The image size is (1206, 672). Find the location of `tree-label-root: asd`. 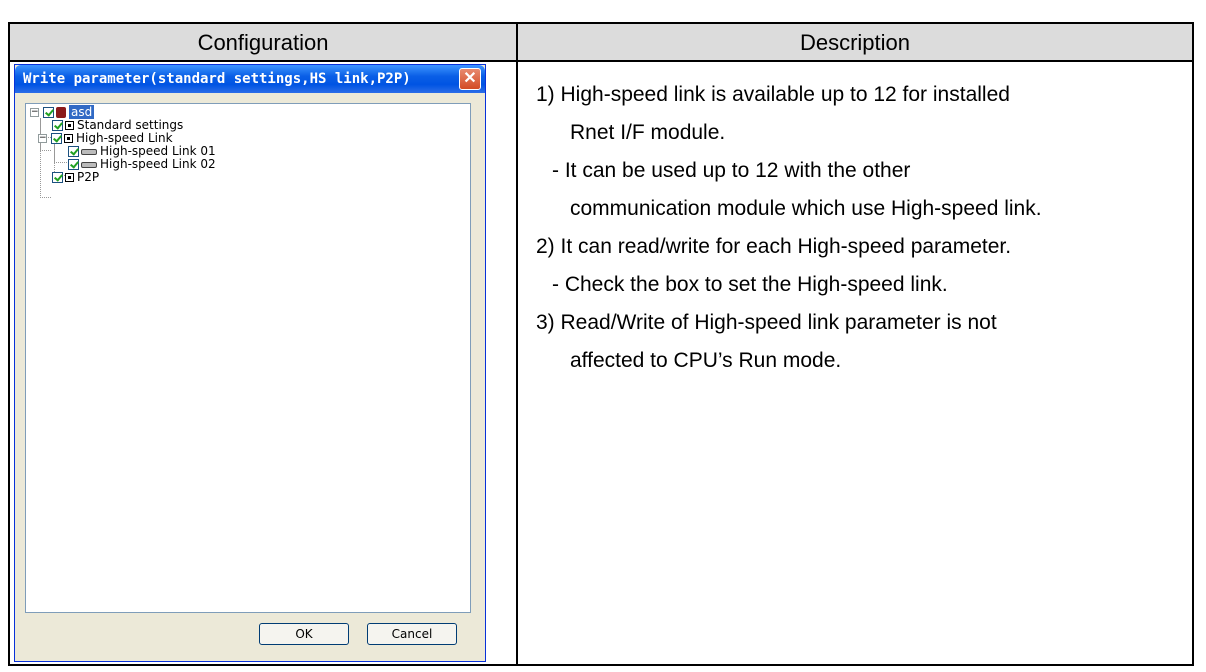

tree-label-root: asd is located at coordinates (82, 112).